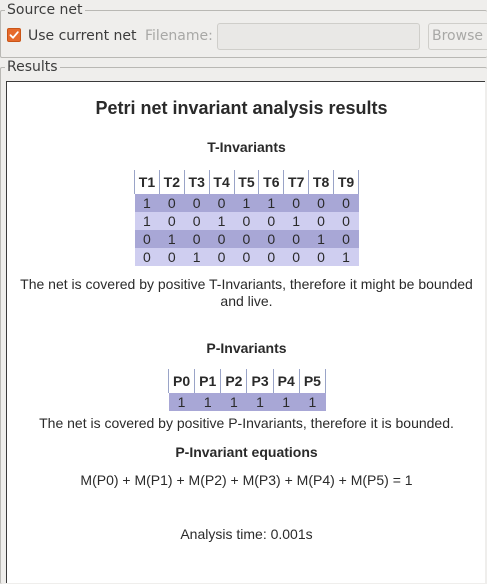 This screenshot has width=487, height=584. What do you see at coordinates (147, 182) in the screenshot?
I see `column-header: T1` at bounding box center [147, 182].